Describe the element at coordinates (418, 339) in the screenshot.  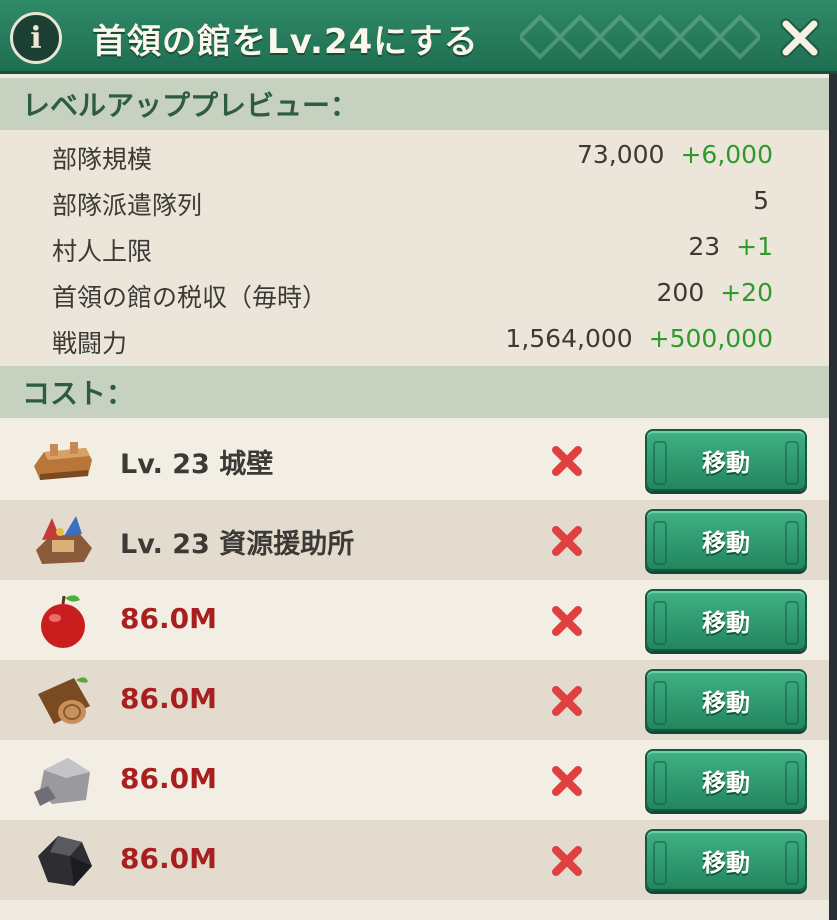
I see `stat-row: 戦闘力 1,564,000 +500,000` at that location.